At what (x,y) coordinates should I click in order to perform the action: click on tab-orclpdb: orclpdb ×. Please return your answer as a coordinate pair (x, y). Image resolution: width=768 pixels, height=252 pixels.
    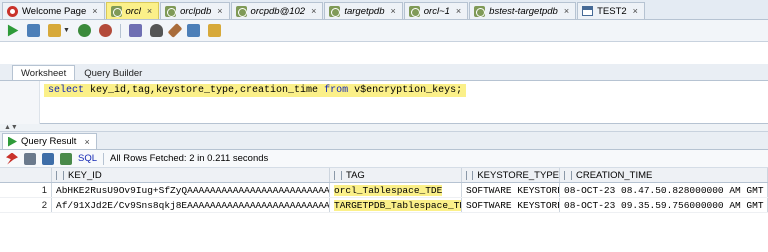
    Looking at the image, I should click on (195, 10).